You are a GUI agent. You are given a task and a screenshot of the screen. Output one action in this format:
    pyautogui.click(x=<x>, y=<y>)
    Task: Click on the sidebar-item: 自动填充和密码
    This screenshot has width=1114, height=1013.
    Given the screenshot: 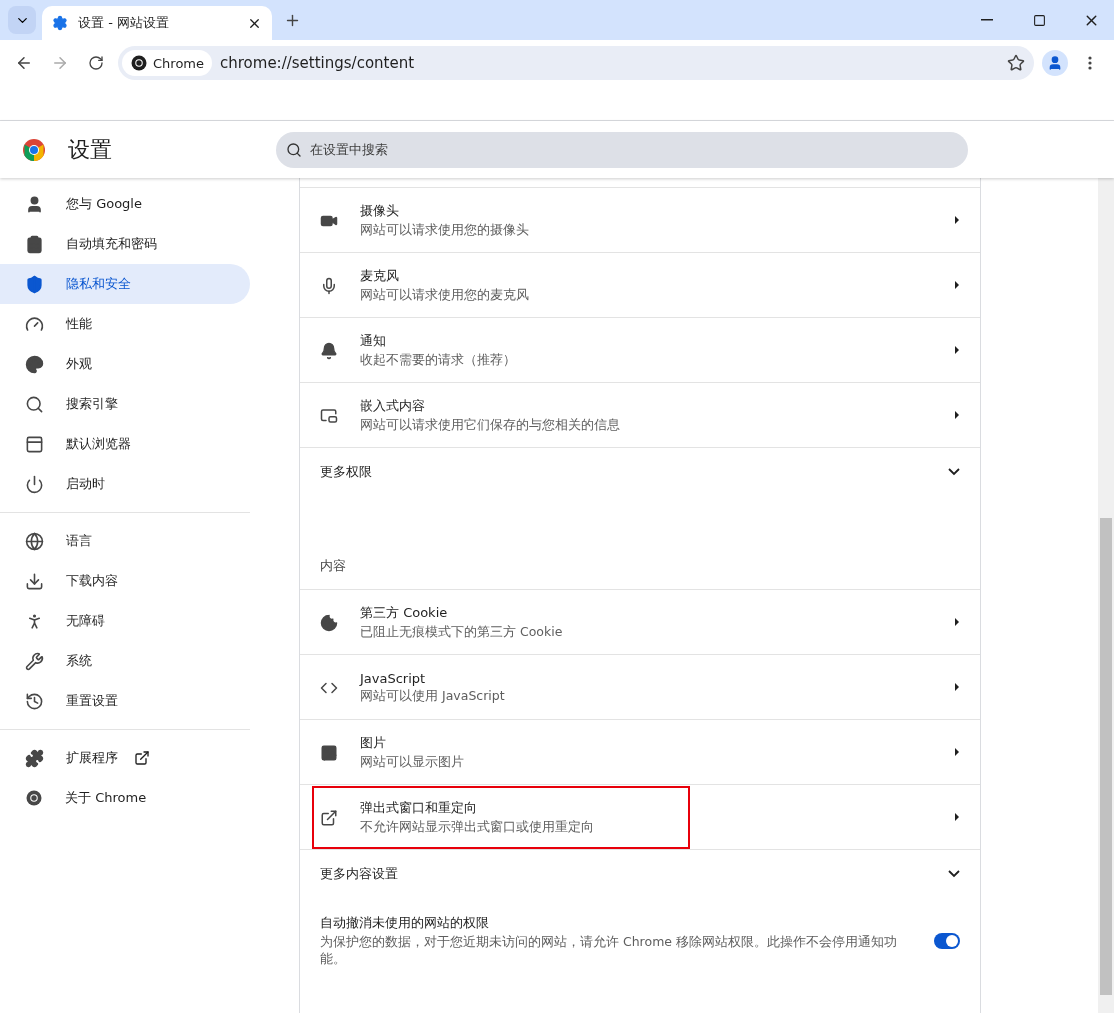 What is the action you would take?
    pyautogui.click(x=125, y=244)
    